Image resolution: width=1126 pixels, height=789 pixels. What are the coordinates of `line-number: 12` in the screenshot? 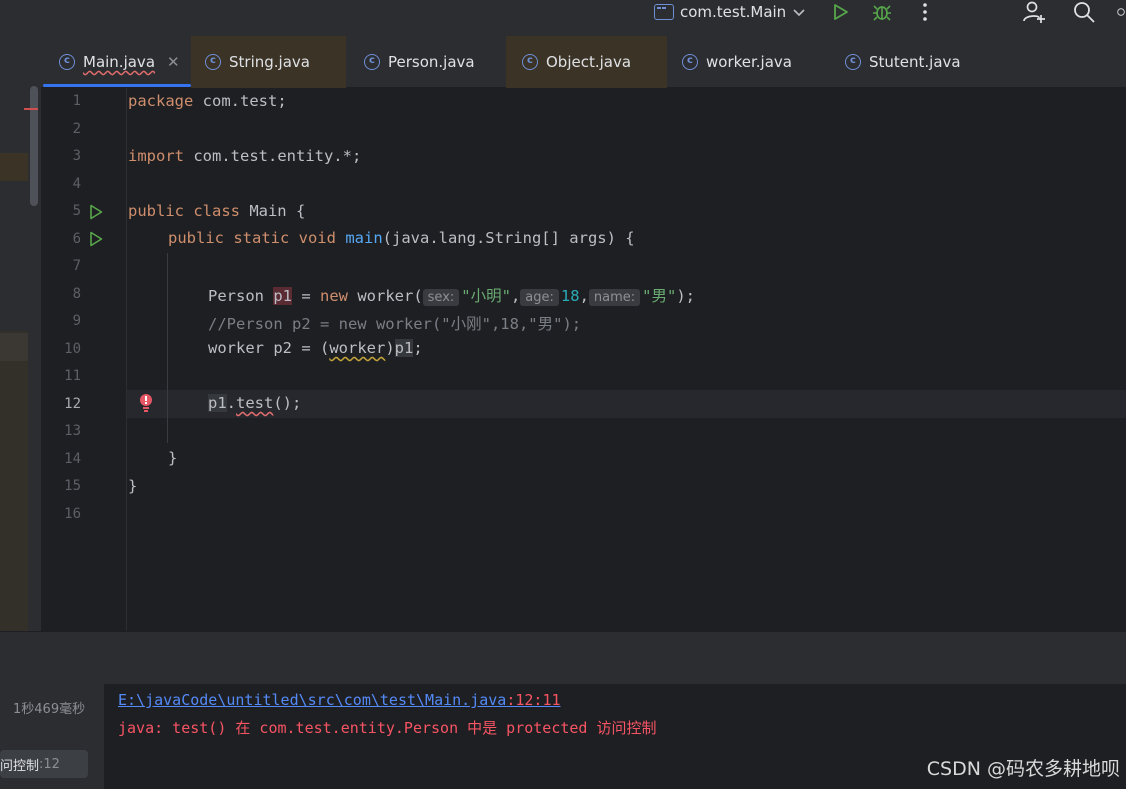 It's located at (72, 404).